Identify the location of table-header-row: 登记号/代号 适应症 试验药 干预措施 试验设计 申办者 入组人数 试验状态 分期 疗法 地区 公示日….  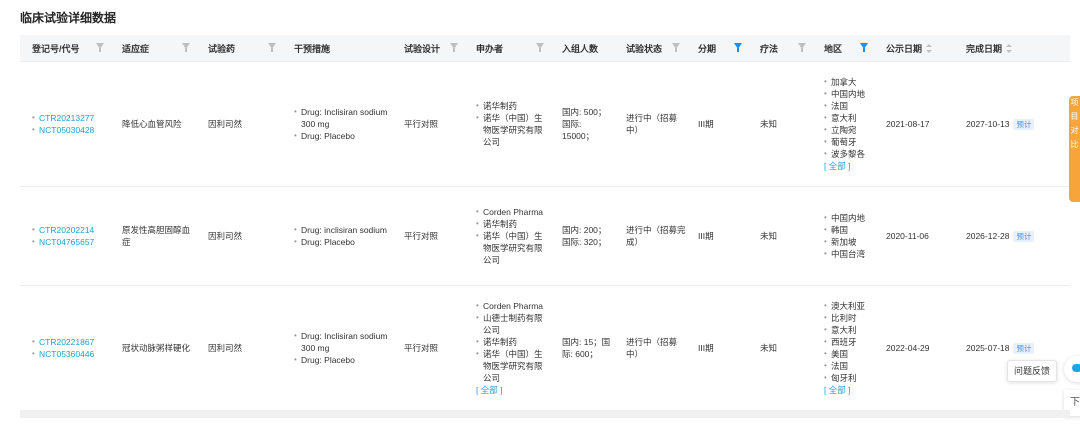
(545, 48).